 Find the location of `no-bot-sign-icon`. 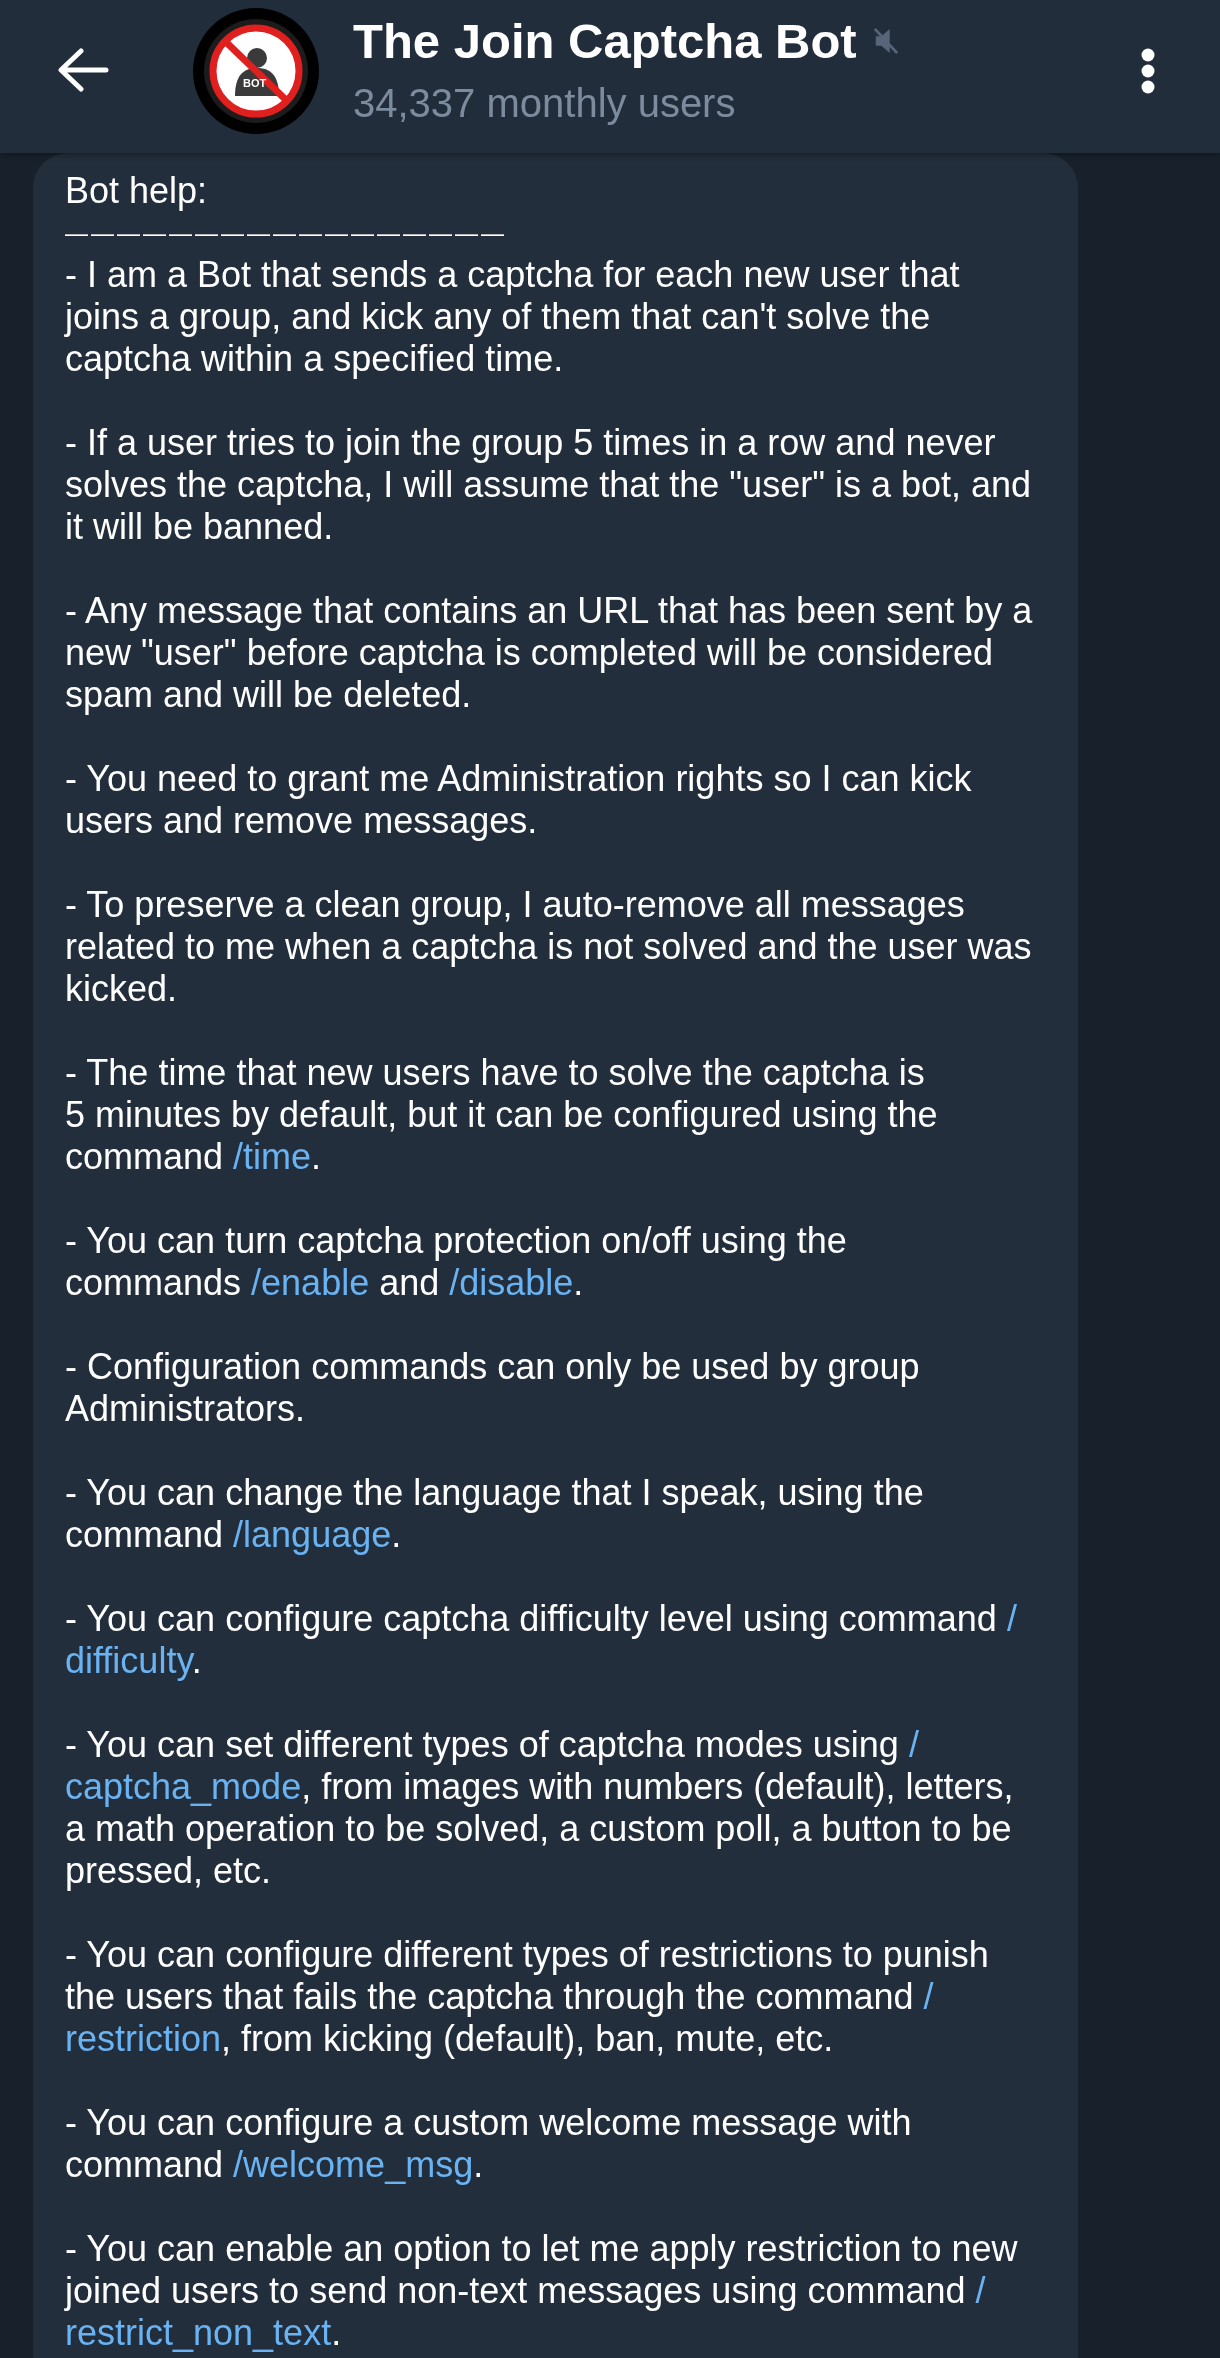

no-bot-sign-icon is located at coordinates (256, 71).